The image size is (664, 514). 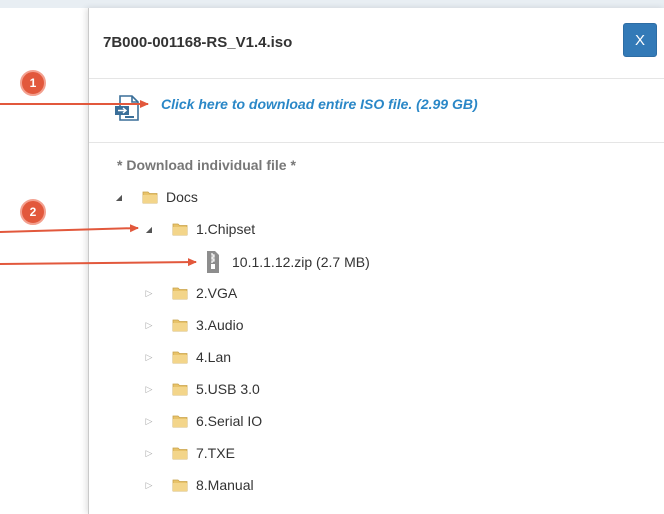 I want to click on callout-badge-1: 1, so click(x=33, y=83).